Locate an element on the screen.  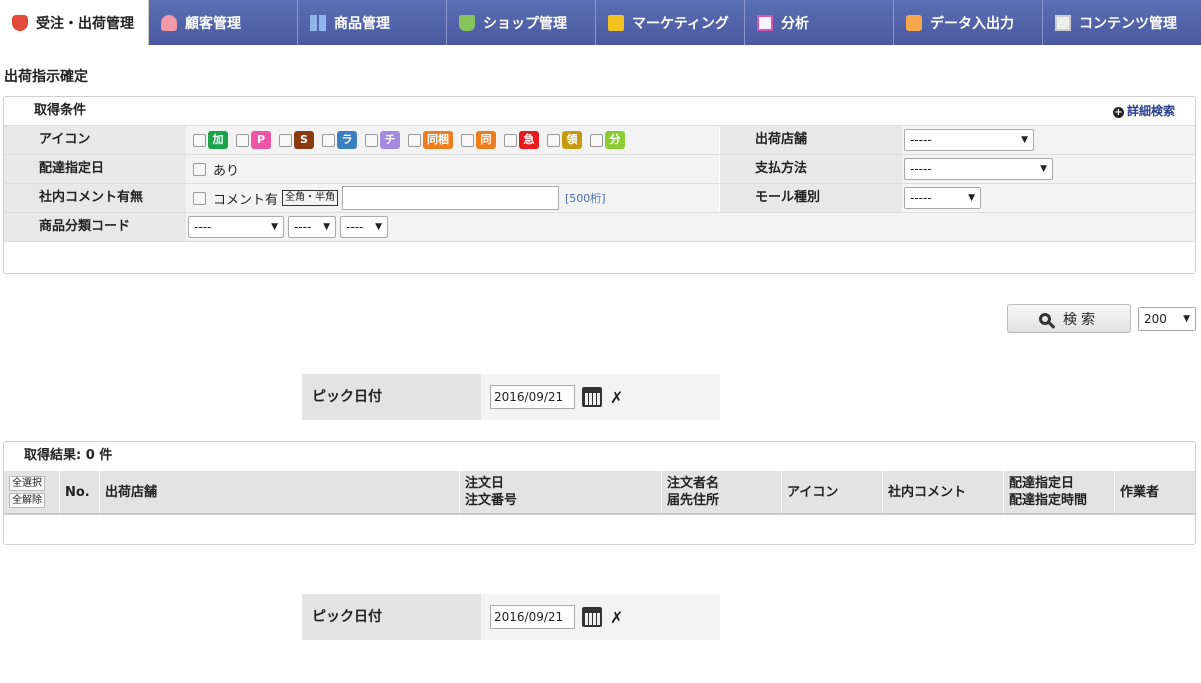
tab-data-io: データ入出力 is located at coordinates (968, 22).